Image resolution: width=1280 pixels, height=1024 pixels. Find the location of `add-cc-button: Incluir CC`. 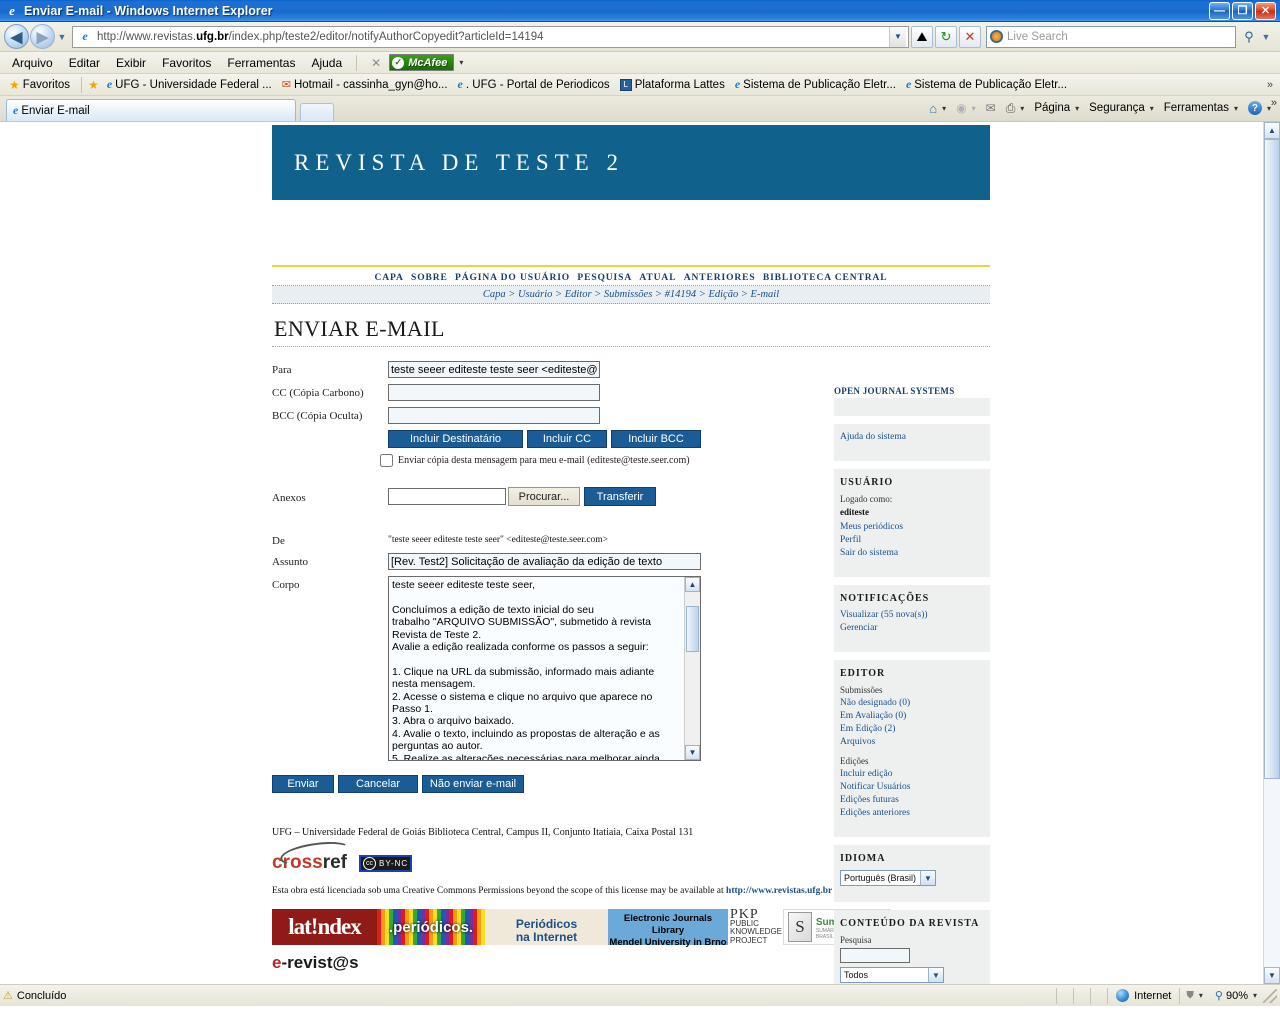

add-cc-button: Incluir CC is located at coordinates (567, 439).